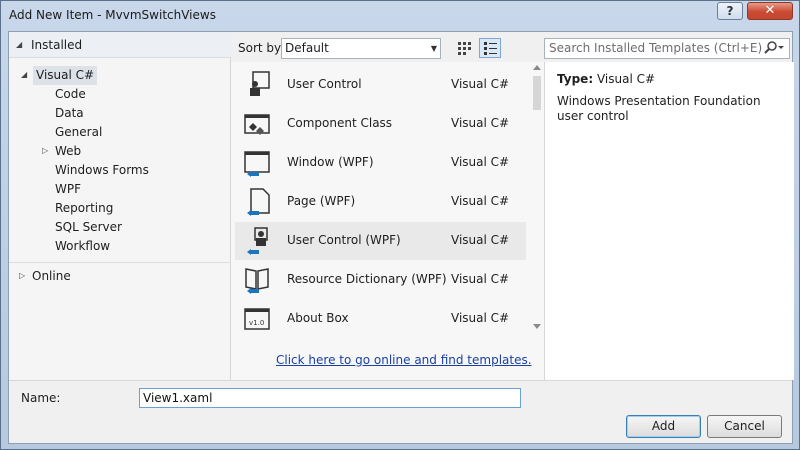 This screenshot has height=450, width=800. What do you see at coordinates (344, 240) in the screenshot?
I see `template-name: User Control (WPF)` at bounding box center [344, 240].